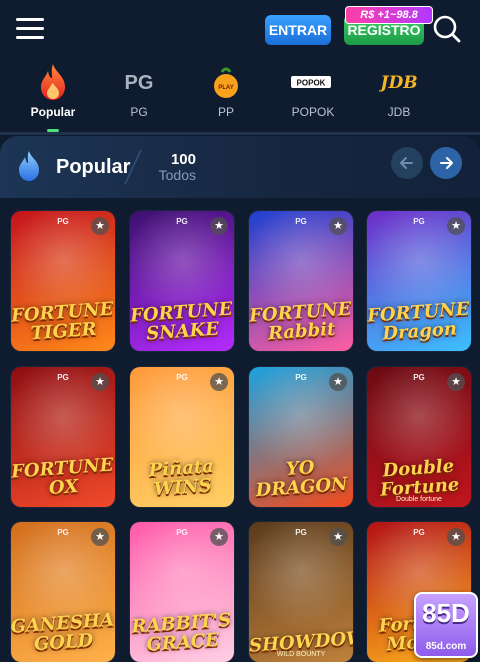 This screenshot has width=480, height=662. I want to click on site-logo-text: 85D, so click(446, 613).